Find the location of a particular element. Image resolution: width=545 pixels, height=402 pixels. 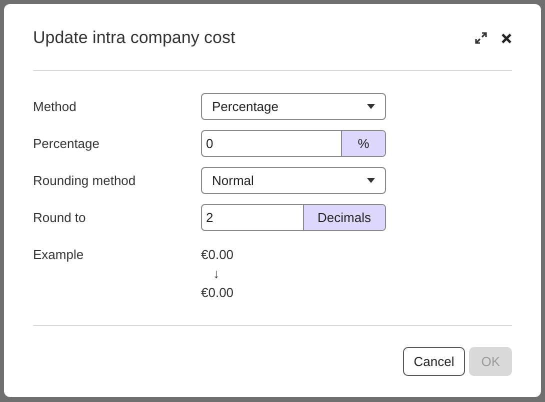

expand-icon is located at coordinates (481, 38).